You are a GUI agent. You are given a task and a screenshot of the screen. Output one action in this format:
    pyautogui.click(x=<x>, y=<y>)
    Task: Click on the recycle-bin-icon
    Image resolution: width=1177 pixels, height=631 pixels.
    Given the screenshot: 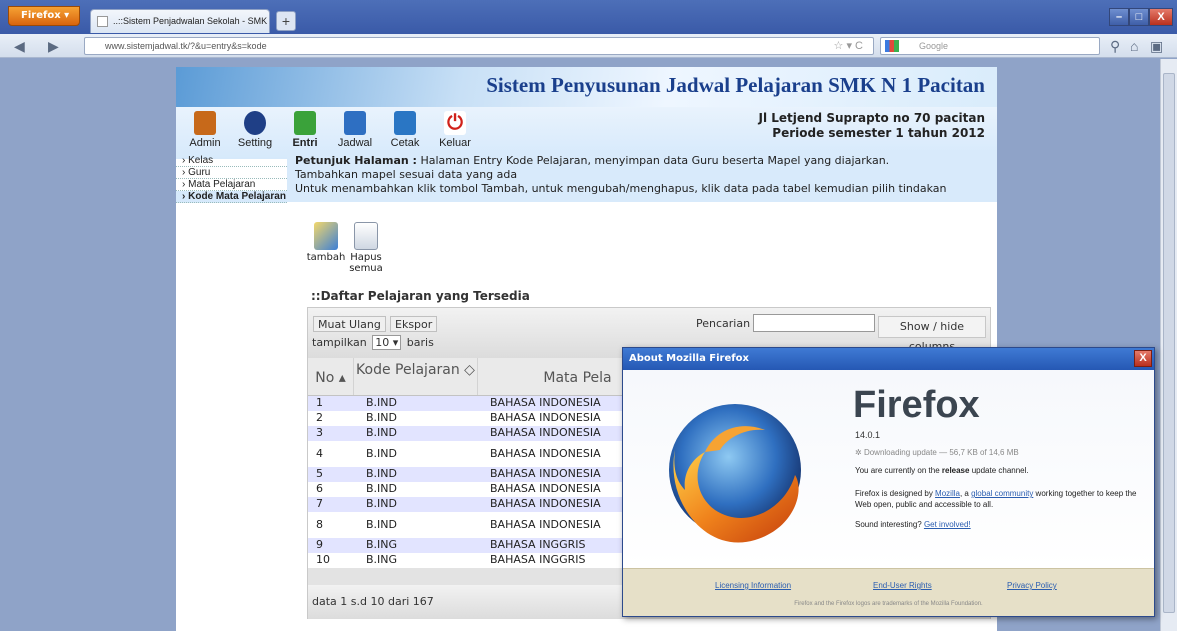 What is the action you would take?
    pyautogui.click(x=366, y=236)
    